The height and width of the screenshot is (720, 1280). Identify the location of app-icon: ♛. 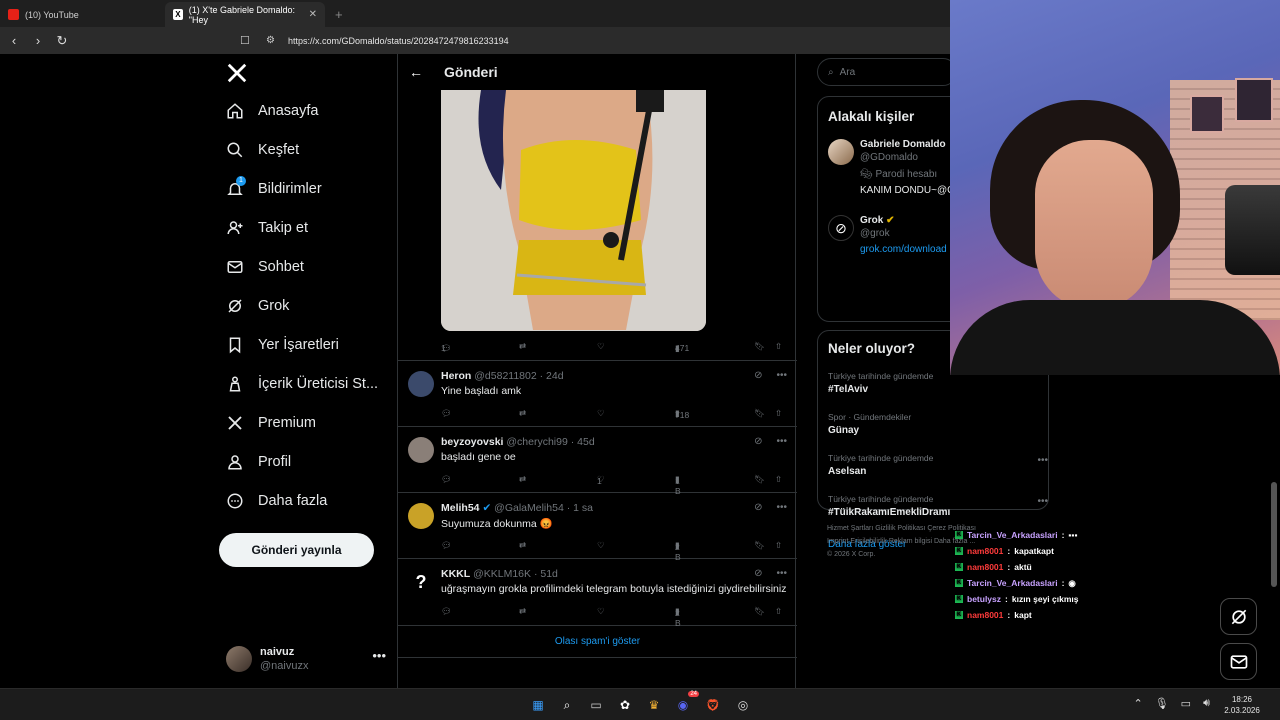
(654, 705).